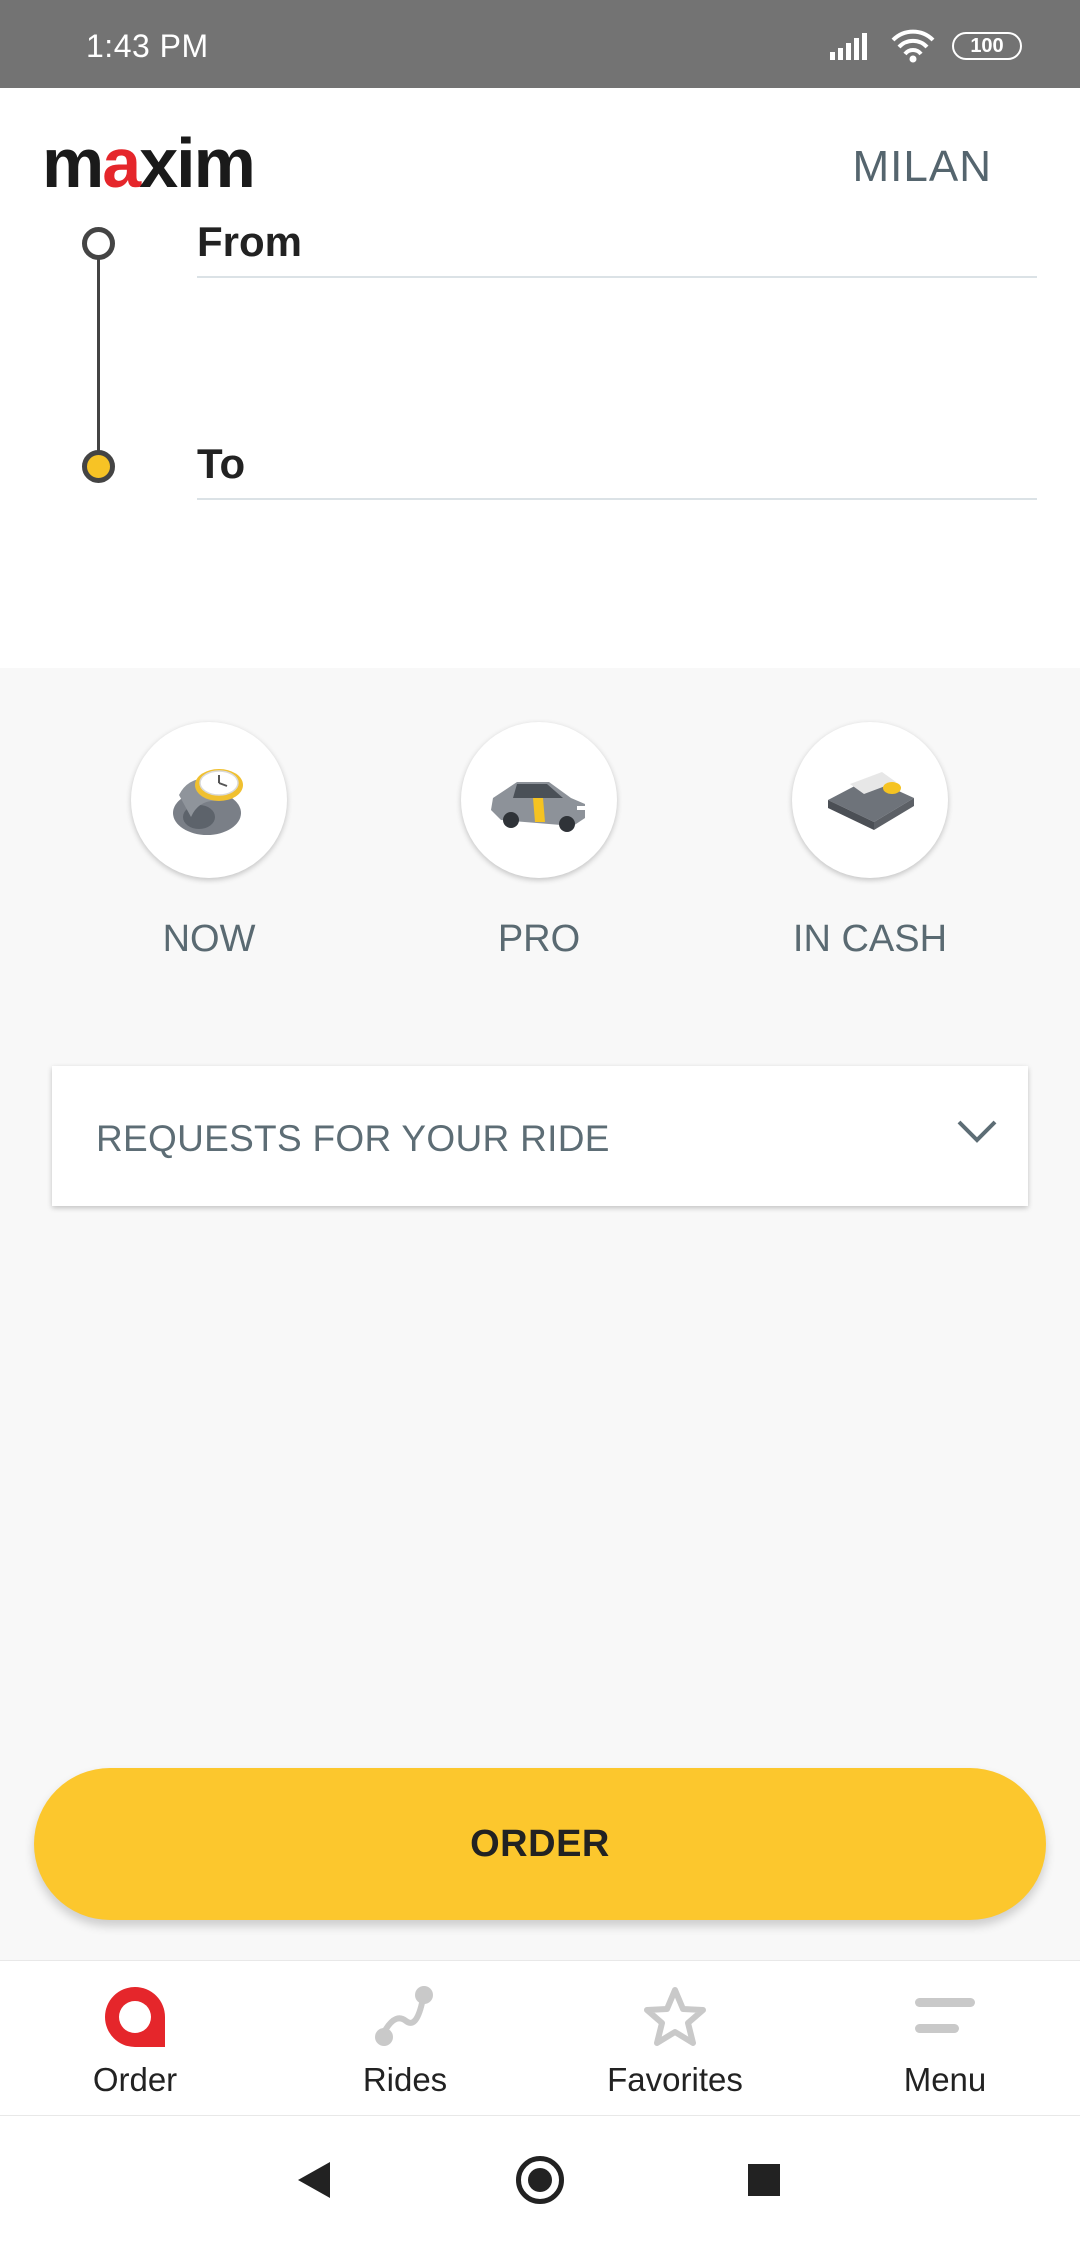 Image resolution: width=1080 pixels, height=2246 pixels. Describe the element at coordinates (617, 470) in the screenshot. I see `to-field: To` at that location.